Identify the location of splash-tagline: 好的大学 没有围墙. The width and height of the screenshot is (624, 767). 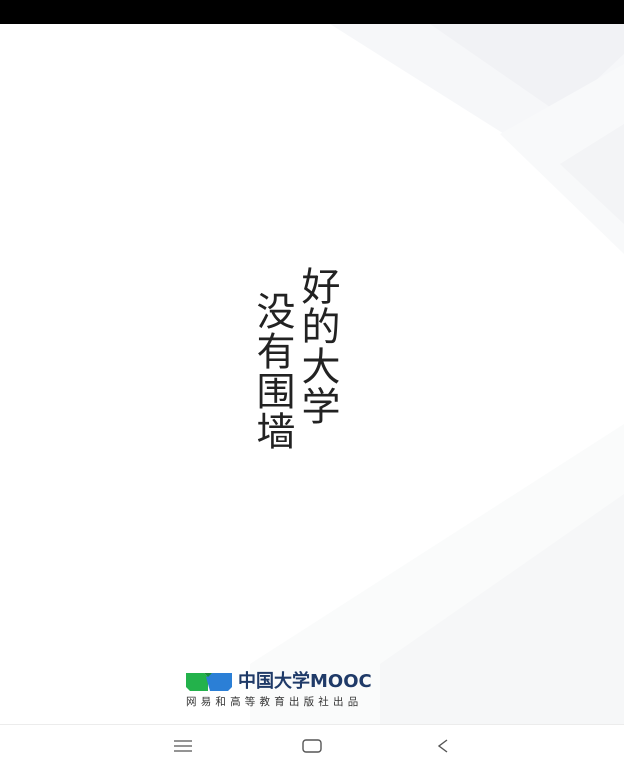
(295, 346).